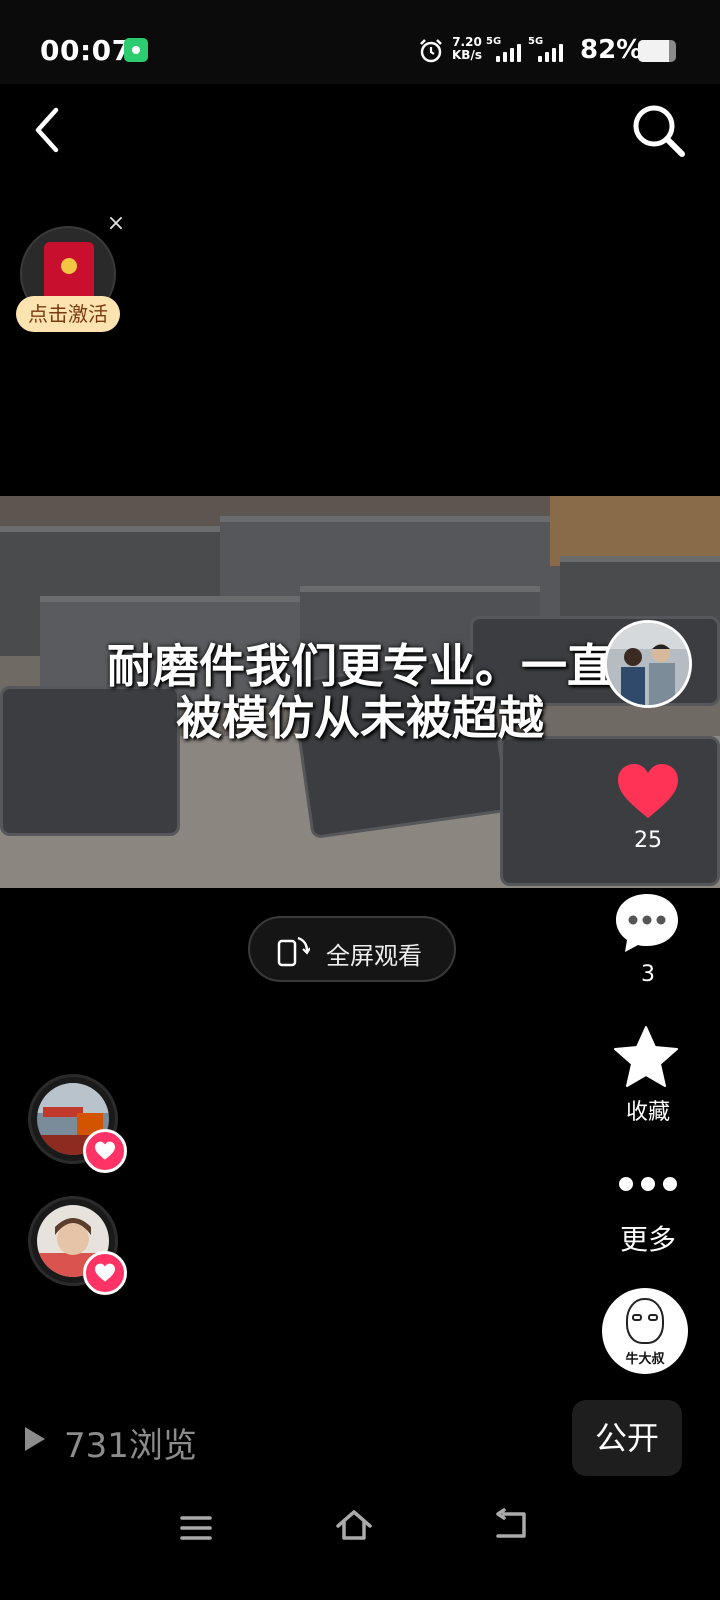 The height and width of the screenshot is (1600, 720). I want to click on favorite-star-button, so click(646, 1057).